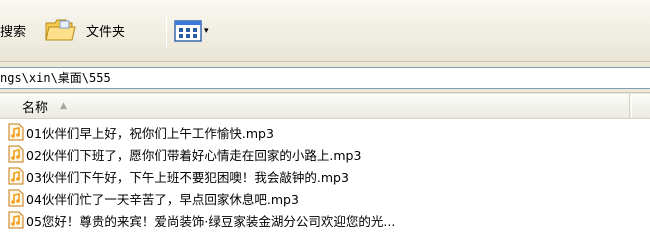 The width and height of the screenshot is (650, 246). I want to click on toolbar-separator, so click(166, 31).